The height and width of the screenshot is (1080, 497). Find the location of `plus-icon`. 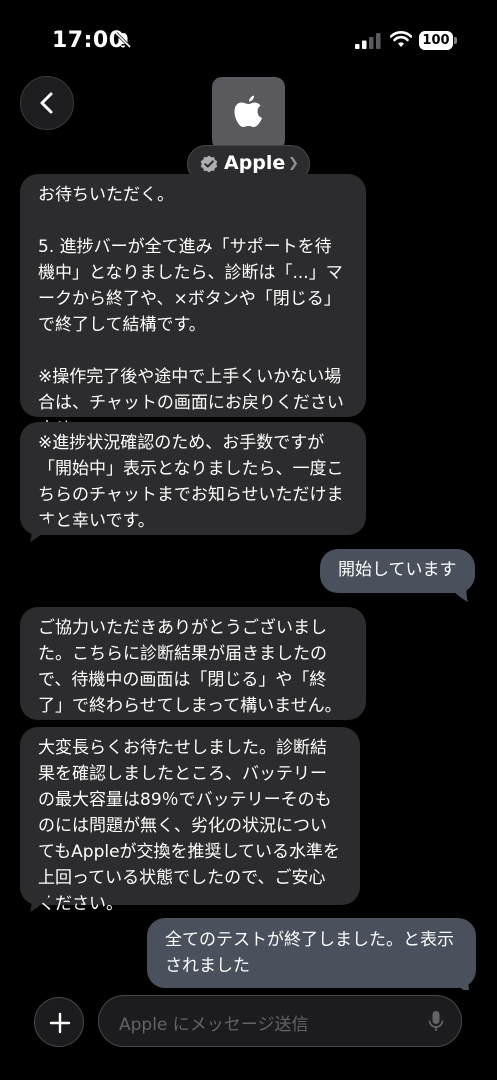

plus-icon is located at coordinates (60, 1023).